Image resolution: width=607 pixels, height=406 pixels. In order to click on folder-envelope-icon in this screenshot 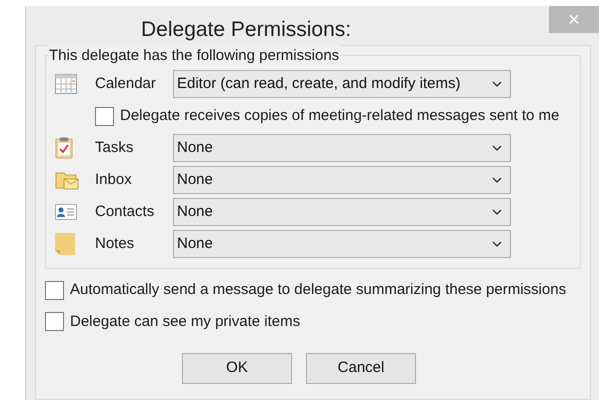, I will do `click(67, 180)`.